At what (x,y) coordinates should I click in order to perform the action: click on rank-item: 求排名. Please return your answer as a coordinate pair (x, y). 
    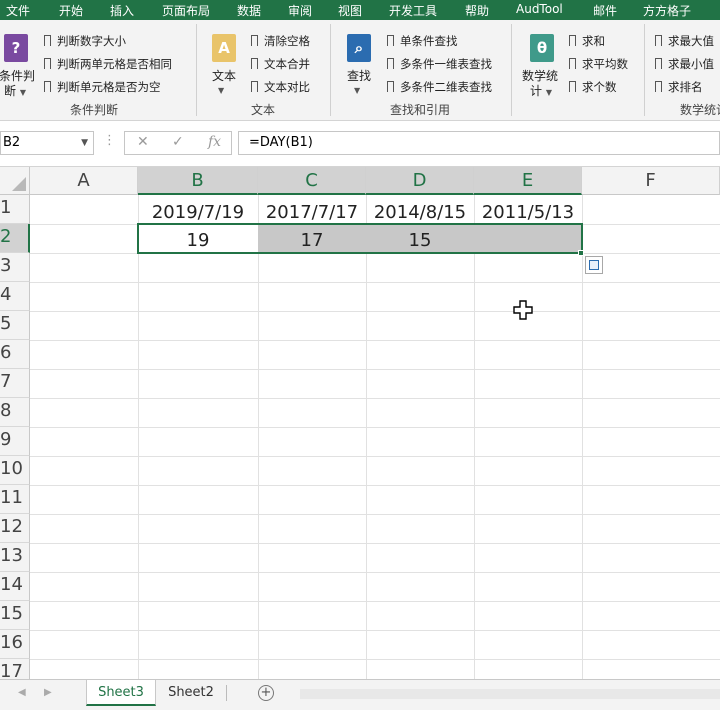
    Looking at the image, I should click on (679, 87).